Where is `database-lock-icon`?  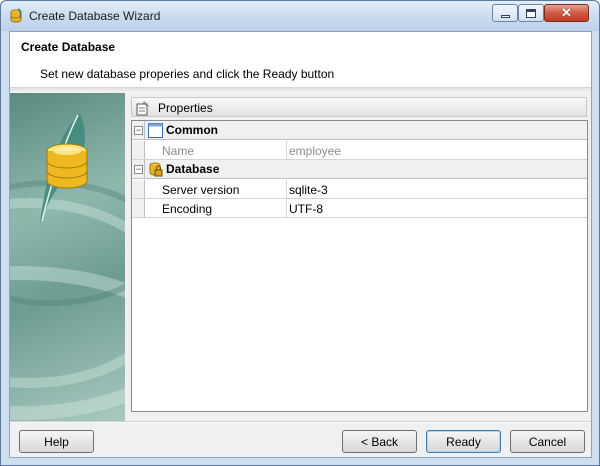 database-lock-icon is located at coordinates (156, 169).